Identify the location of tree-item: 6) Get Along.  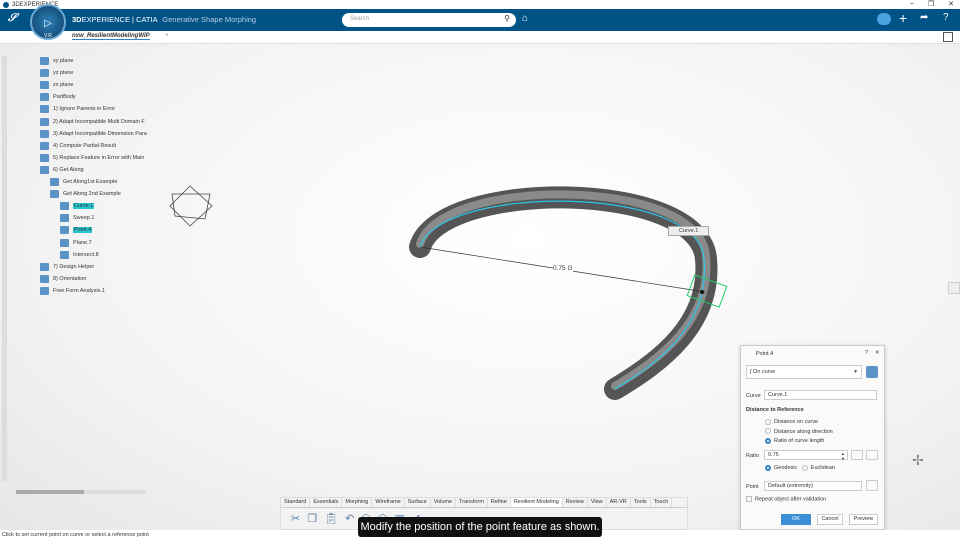
(62, 169).